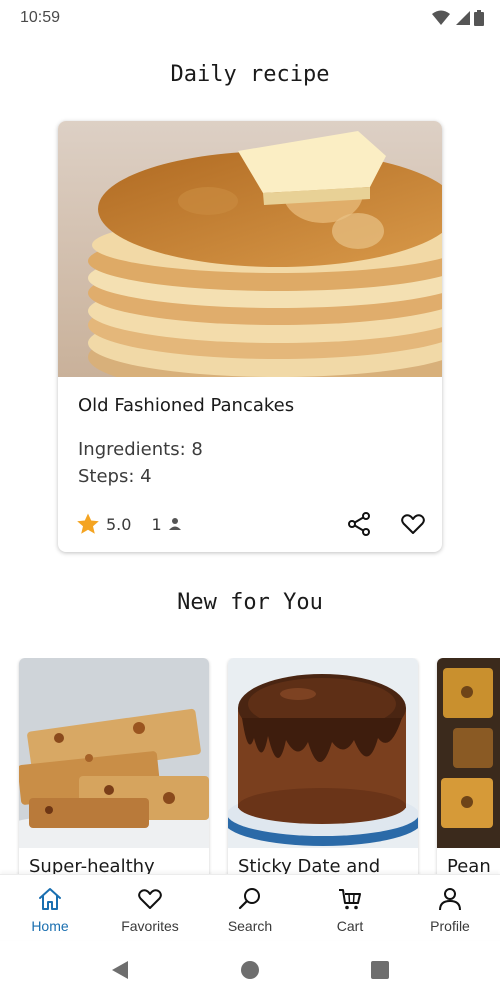 The image size is (500, 1000). I want to click on daily-recipe-title: Daily recipe, so click(250, 74).